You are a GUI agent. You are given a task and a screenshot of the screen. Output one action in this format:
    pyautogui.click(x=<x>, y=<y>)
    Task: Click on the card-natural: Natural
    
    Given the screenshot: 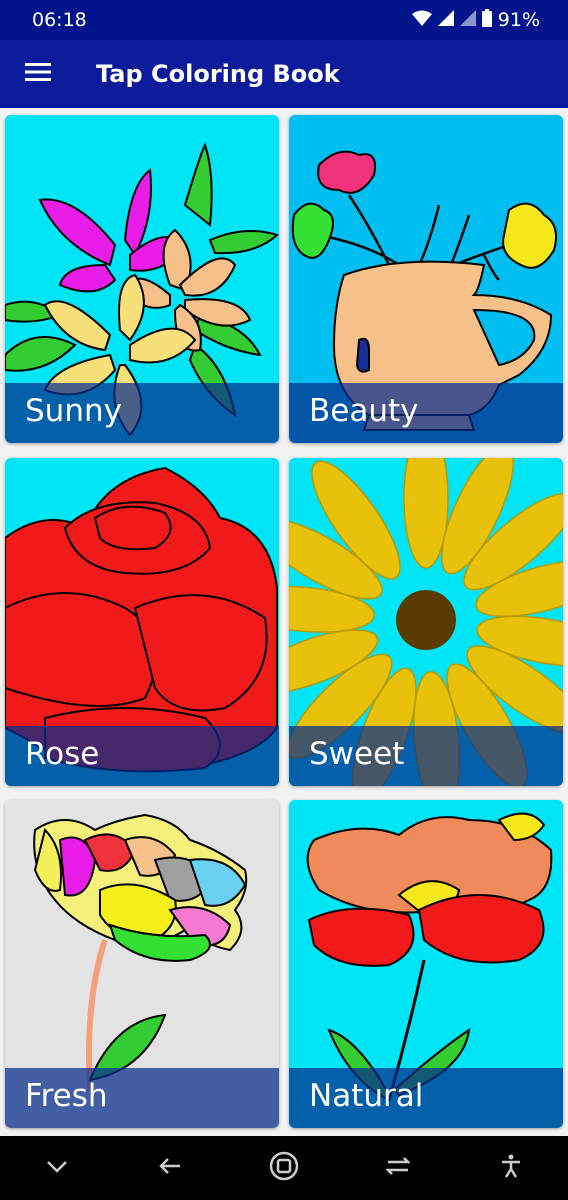 What is the action you would take?
    pyautogui.click(x=426, y=964)
    